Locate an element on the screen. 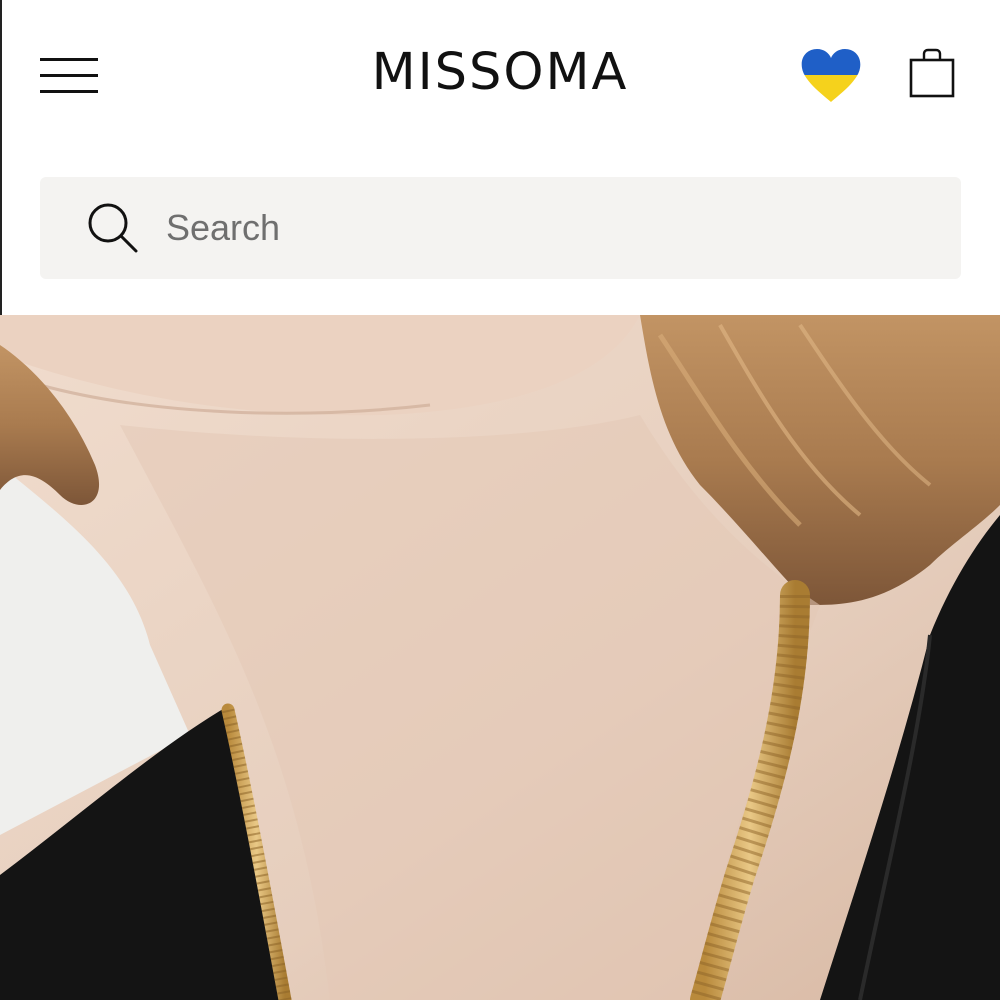 The height and width of the screenshot is (1000, 1000). ukraine-heart-icon is located at coordinates (831, 76).